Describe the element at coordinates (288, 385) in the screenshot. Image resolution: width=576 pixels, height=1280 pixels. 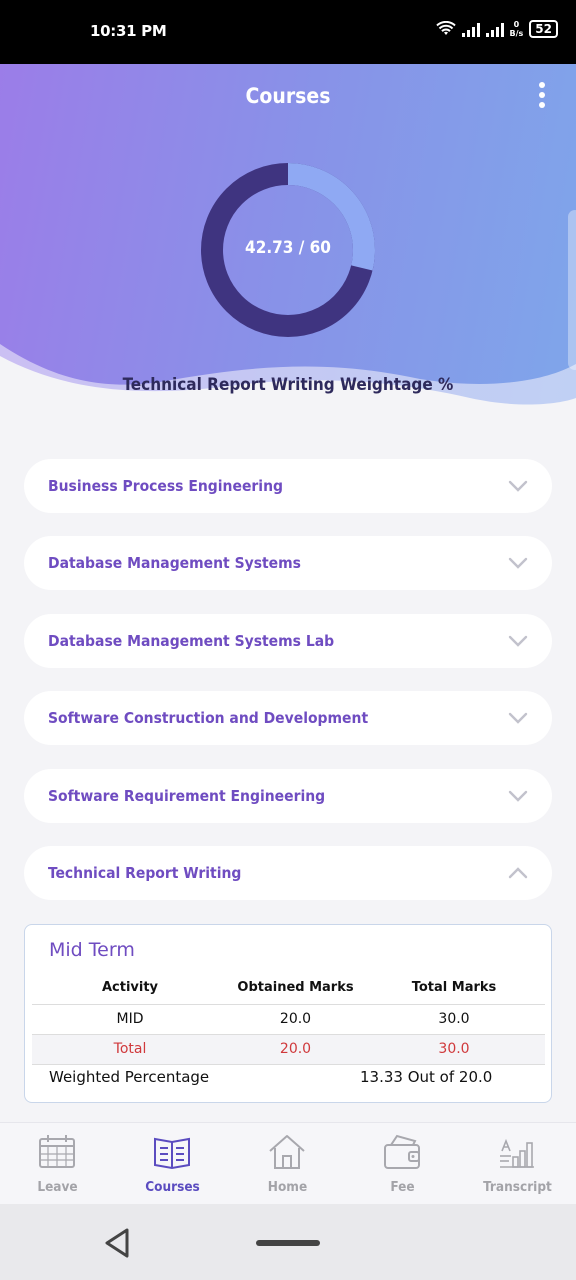
I see `weightage-subtitle: Technical Report Writing Weightage %` at that location.